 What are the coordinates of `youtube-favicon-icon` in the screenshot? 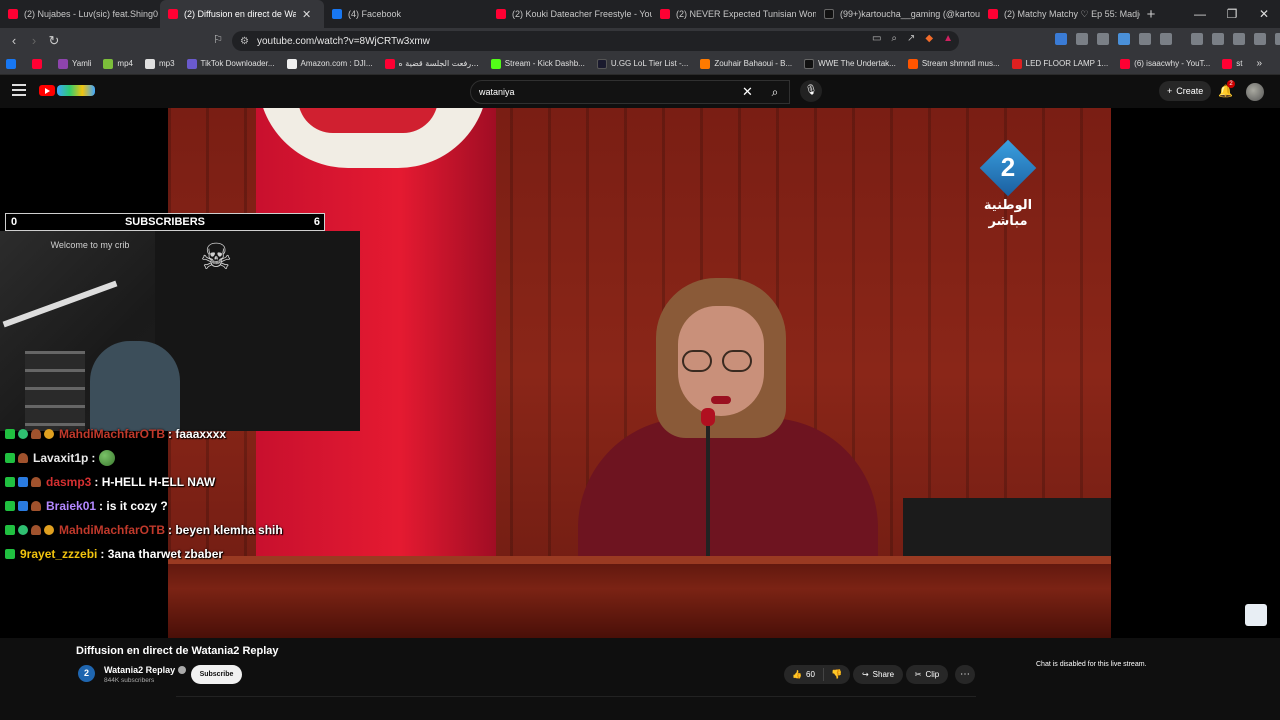 It's located at (993, 14).